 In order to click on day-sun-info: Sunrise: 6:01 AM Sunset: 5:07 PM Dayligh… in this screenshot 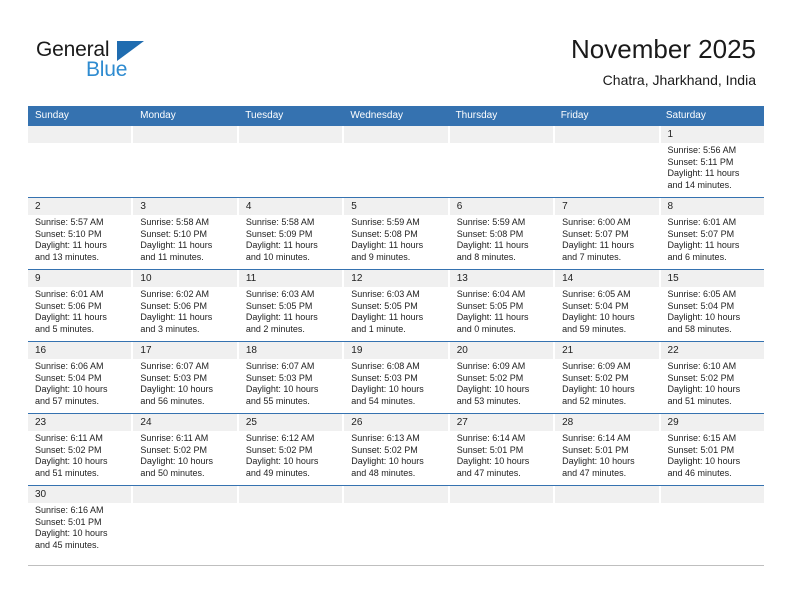, I will do `click(713, 239)`.